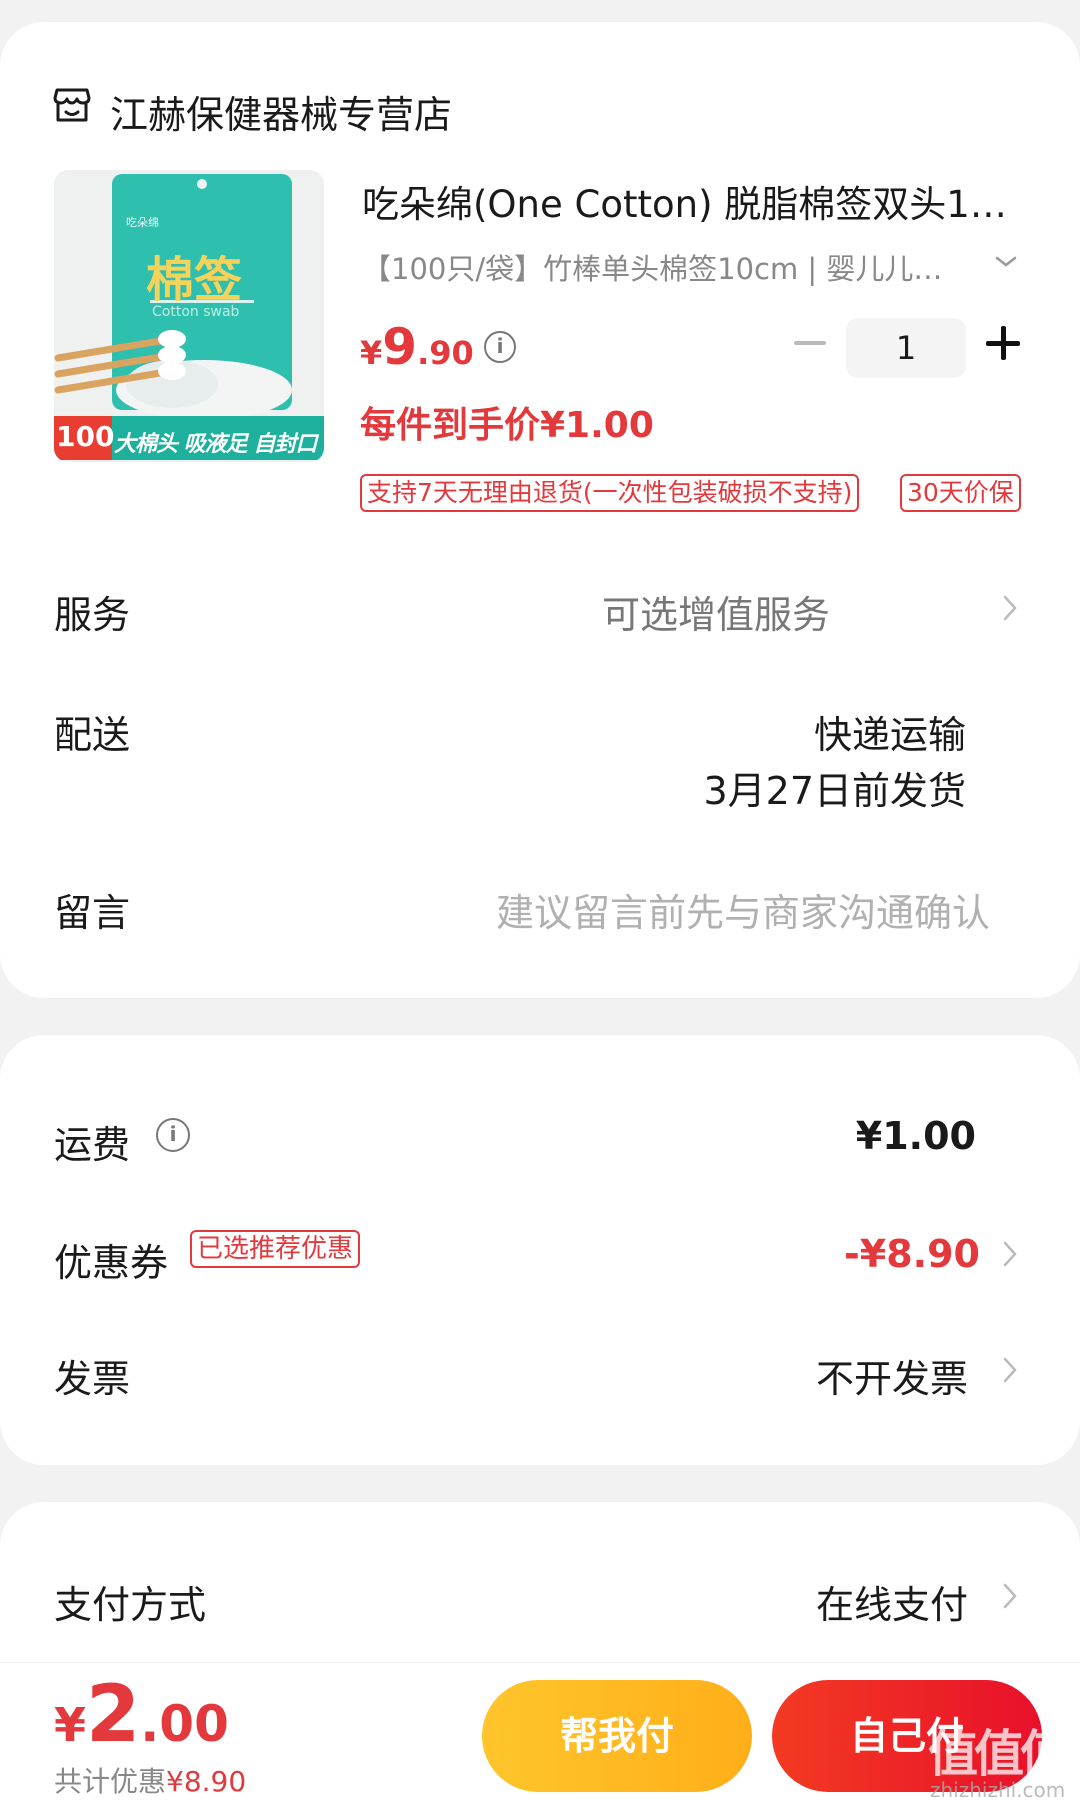  Describe the element at coordinates (92, 615) in the screenshot. I see `service-label: 服务` at that location.